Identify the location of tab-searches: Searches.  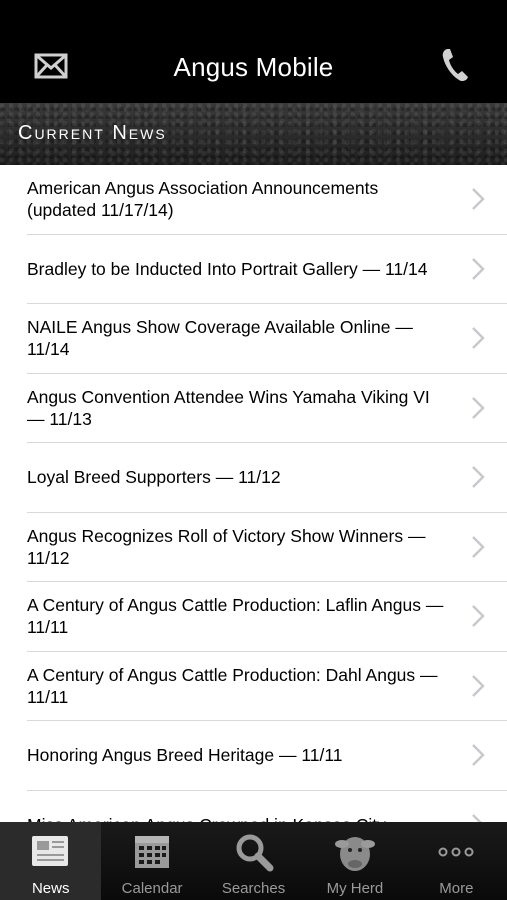
(253, 861).